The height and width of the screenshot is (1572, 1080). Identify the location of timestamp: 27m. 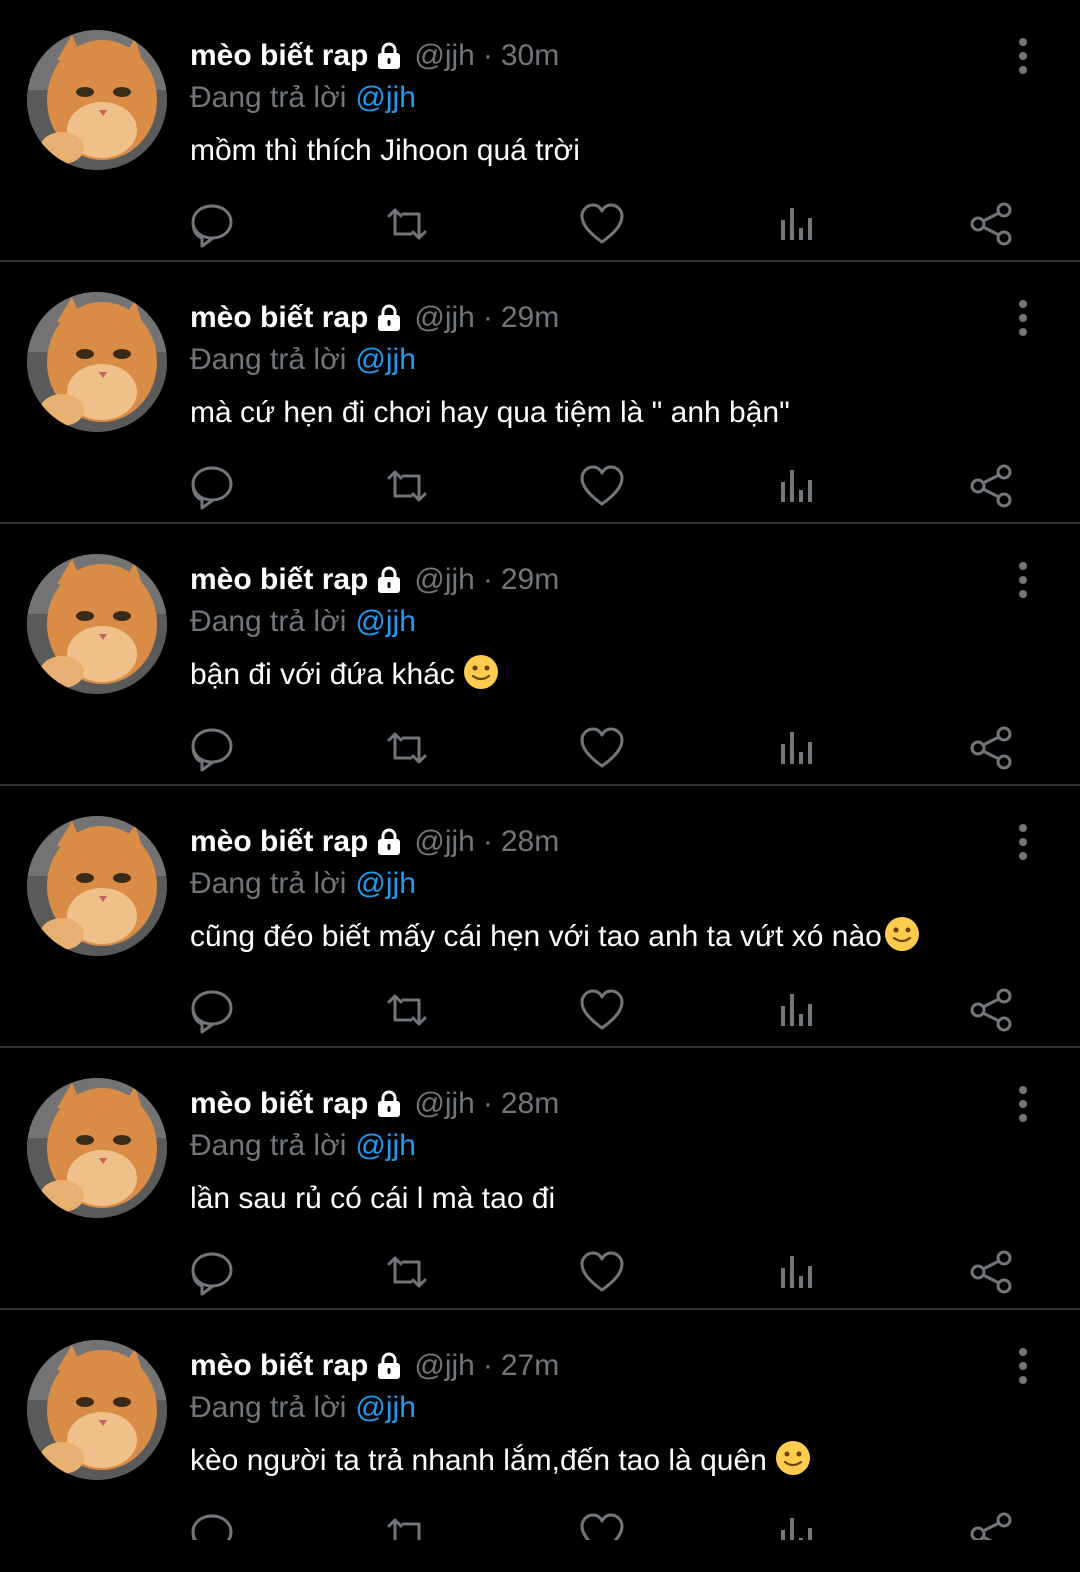
(530, 1366).